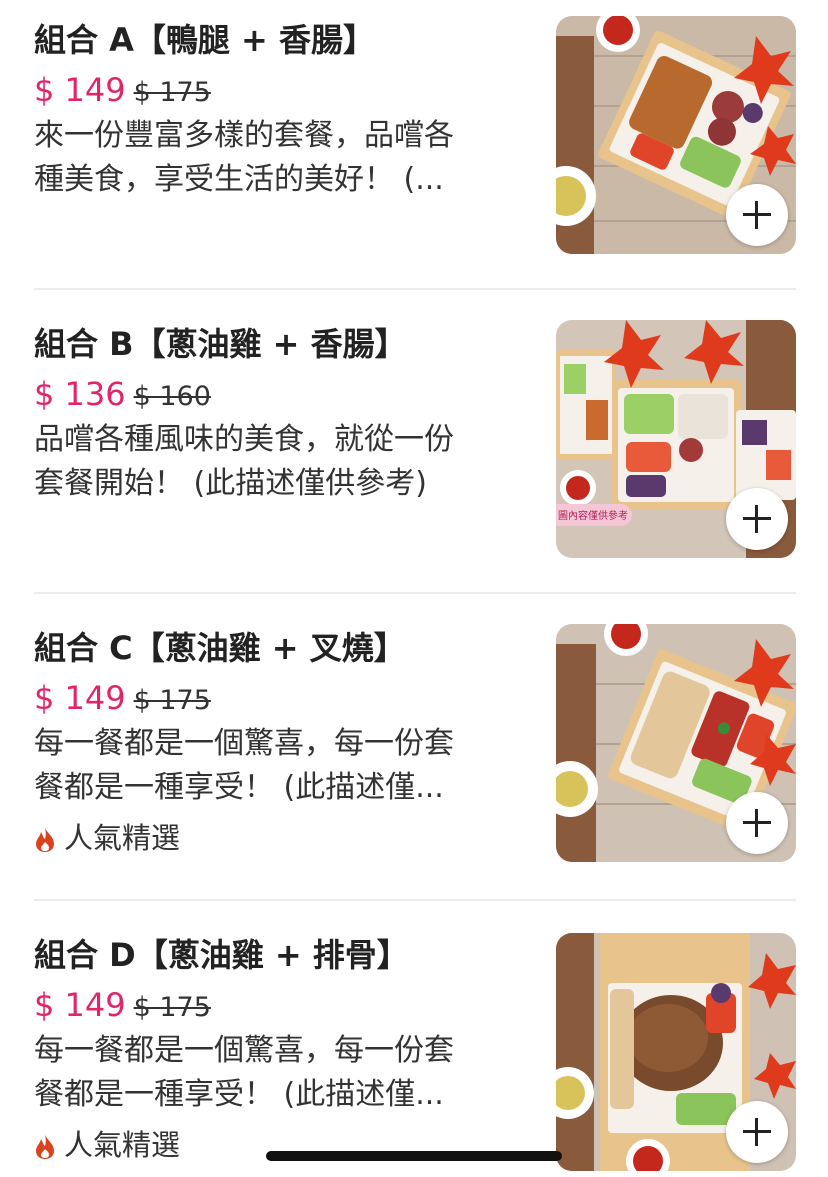 This screenshot has height=1177, width=828. Describe the element at coordinates (593, 515) in the screenshot. I see `photo-caption: 圖內容僅供參考` at that location.